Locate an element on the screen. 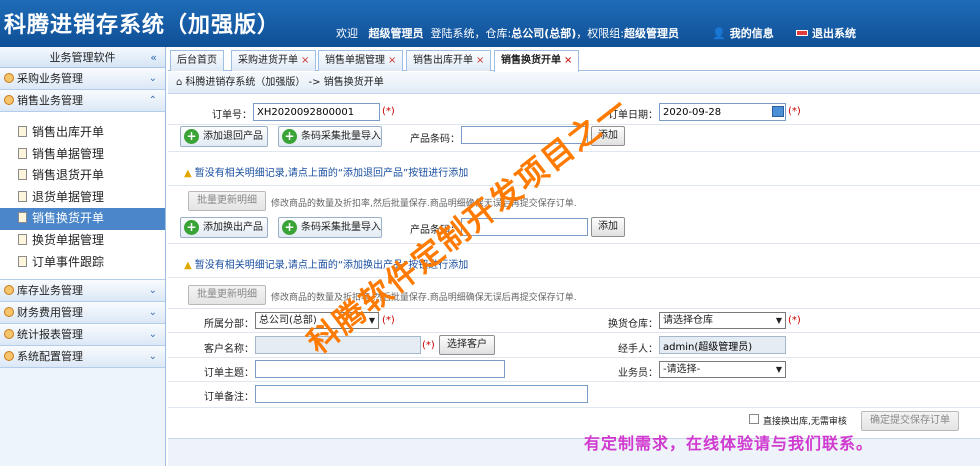 This screenshot has width=980, height=466. handler-label: 经手人： is located at coordinates (638, 349).